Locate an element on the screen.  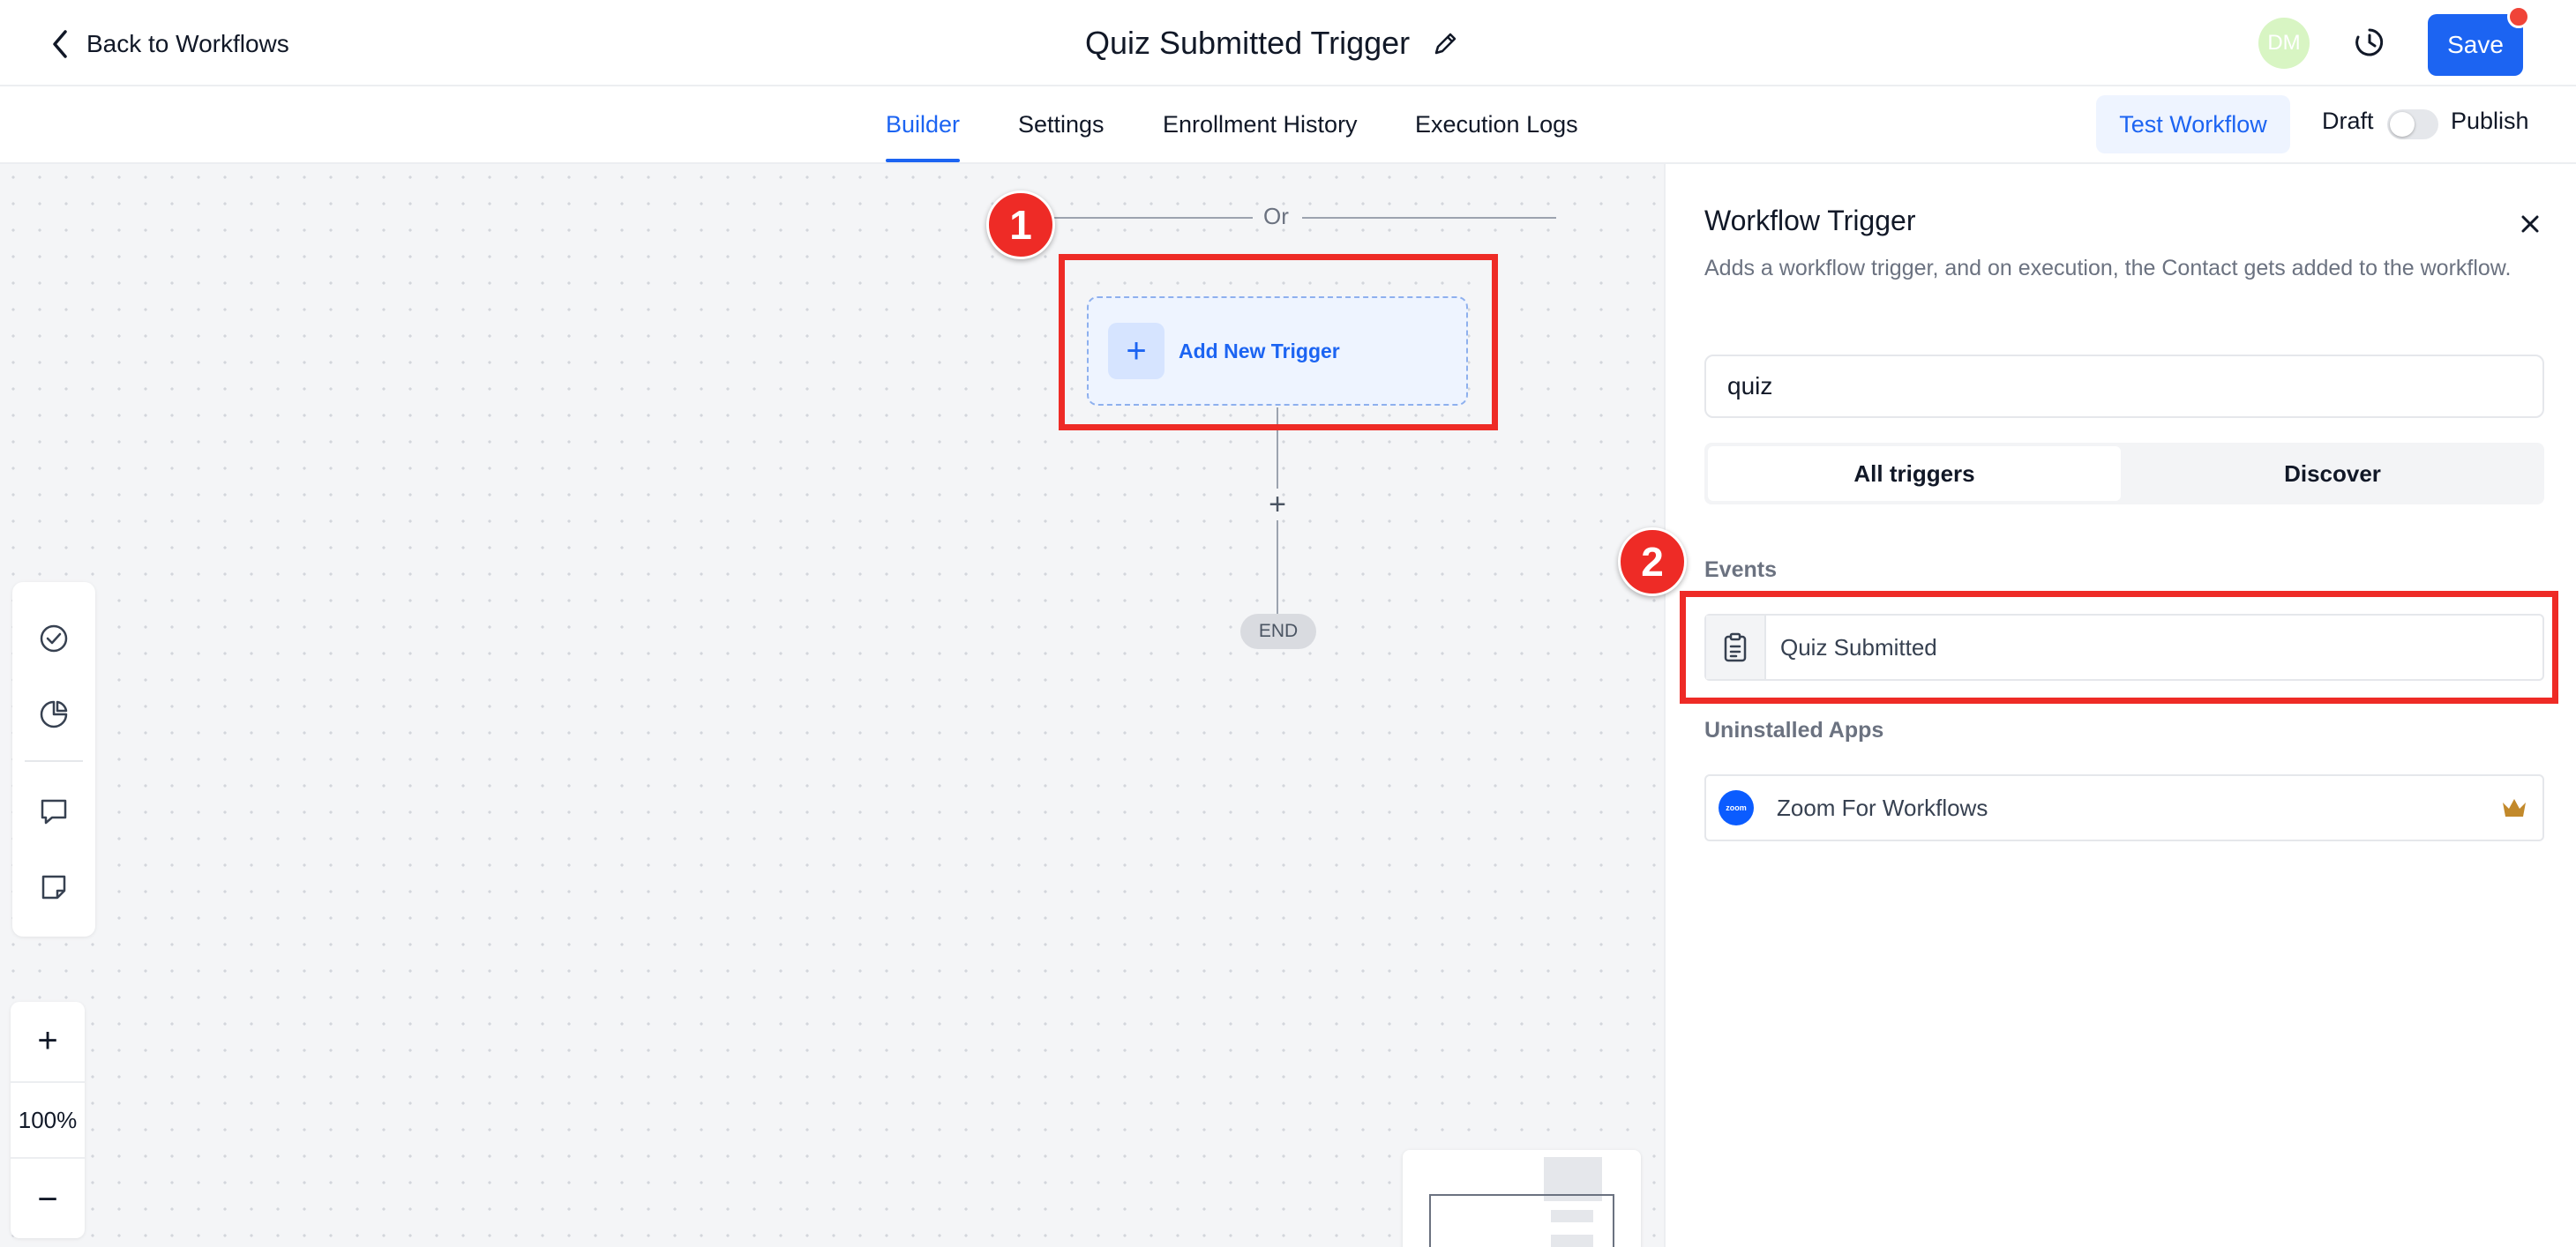
tab-execution-logs: Execution Logs is located at coordinates (1497, 124).